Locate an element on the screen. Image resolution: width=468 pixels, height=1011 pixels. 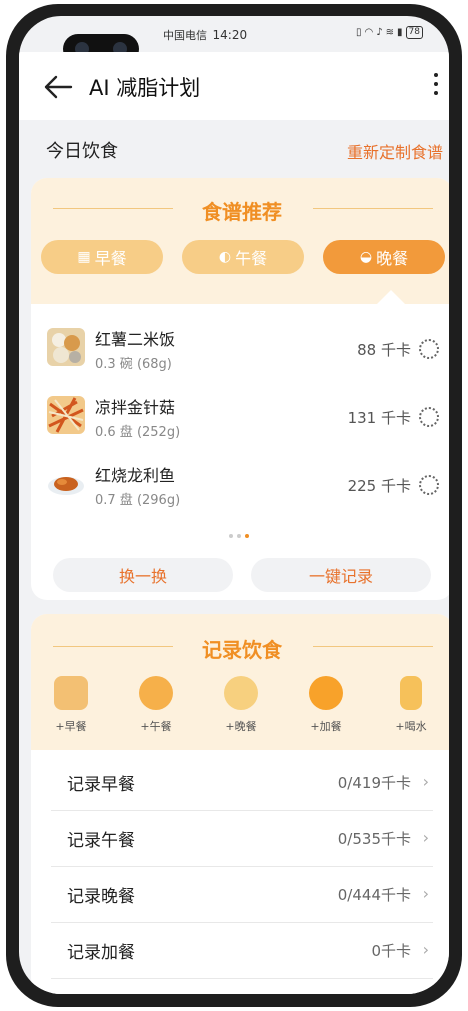
record-snack-row: 记录加餐 0千卡 › is located at coordinates (242, 950).